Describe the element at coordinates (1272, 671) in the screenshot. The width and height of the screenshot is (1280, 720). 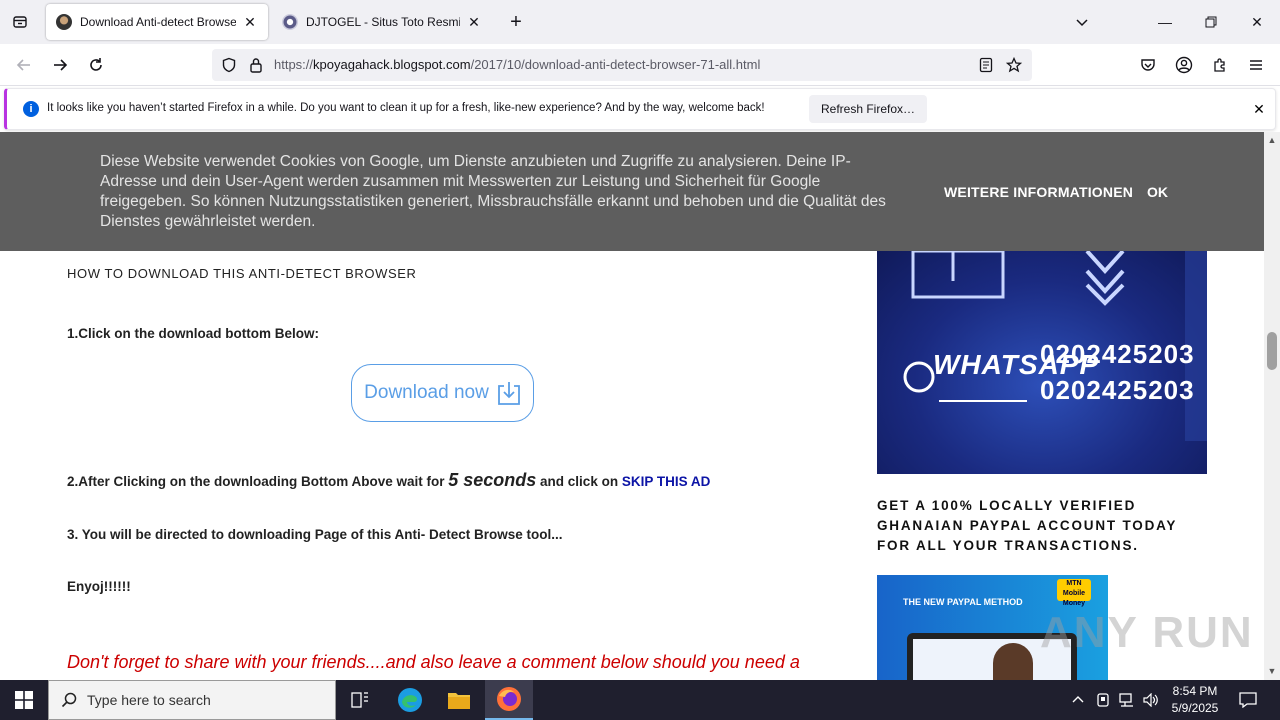
I see `scroll-down-icon: ▼` at that location.